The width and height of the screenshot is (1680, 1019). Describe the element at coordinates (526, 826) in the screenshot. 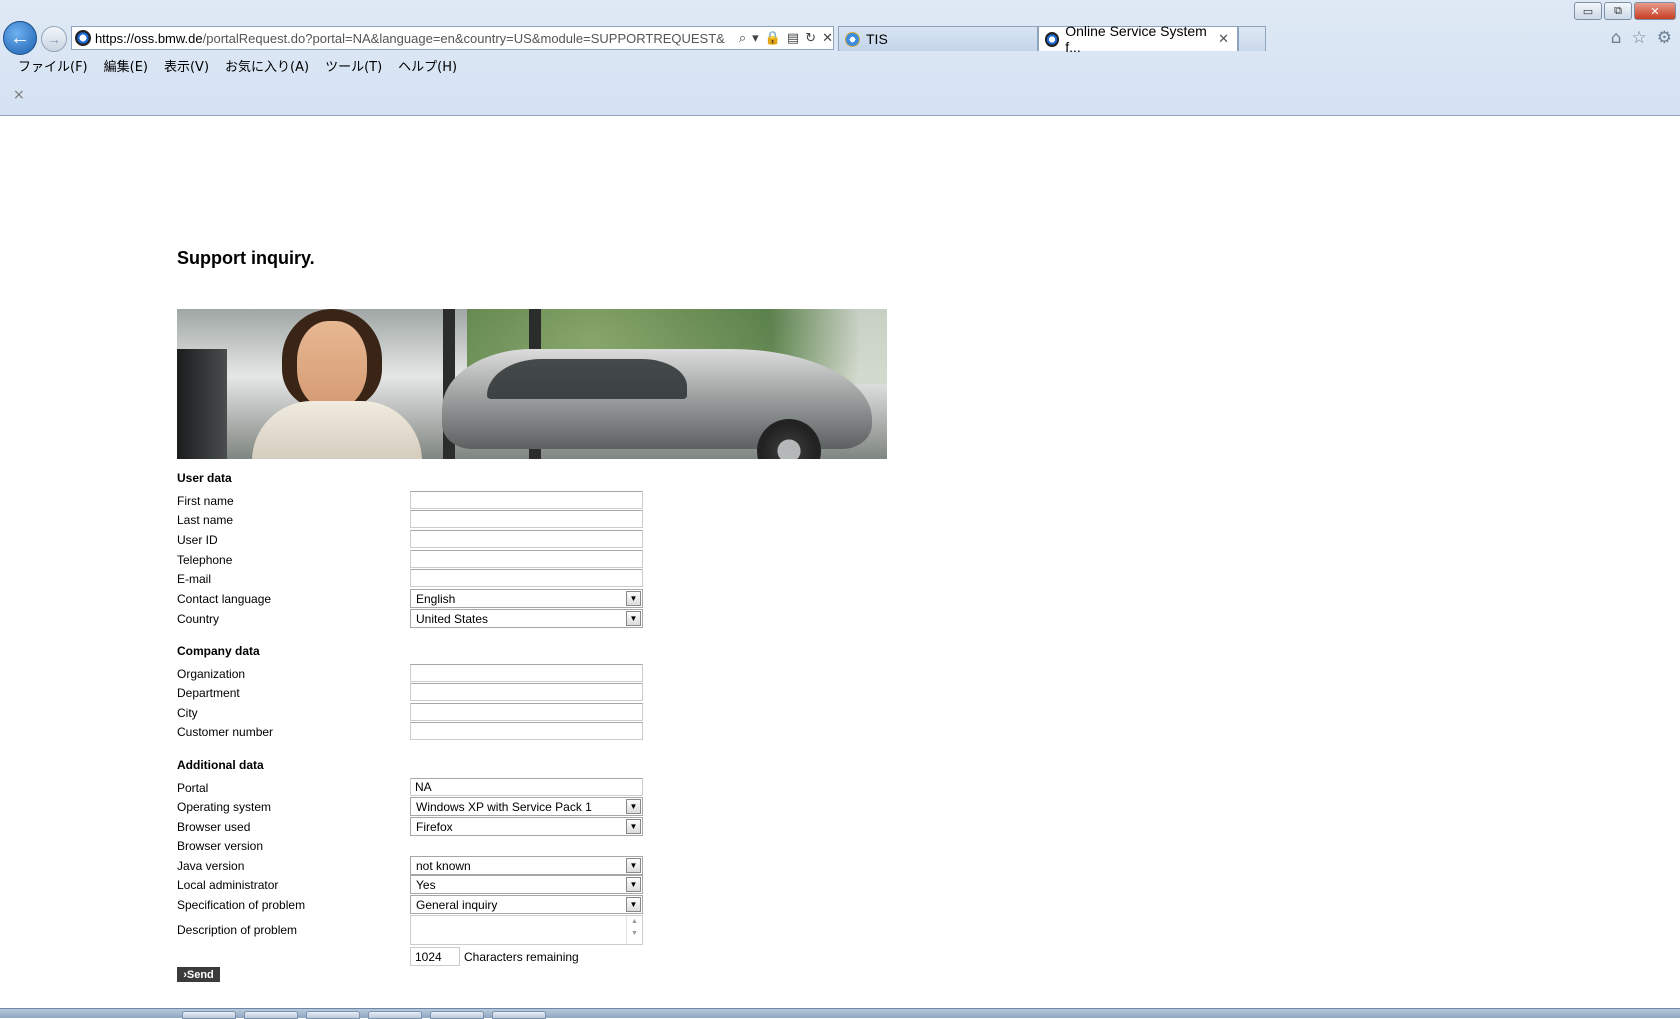

I see `browser-used-select: Firefox ▼` at that location.